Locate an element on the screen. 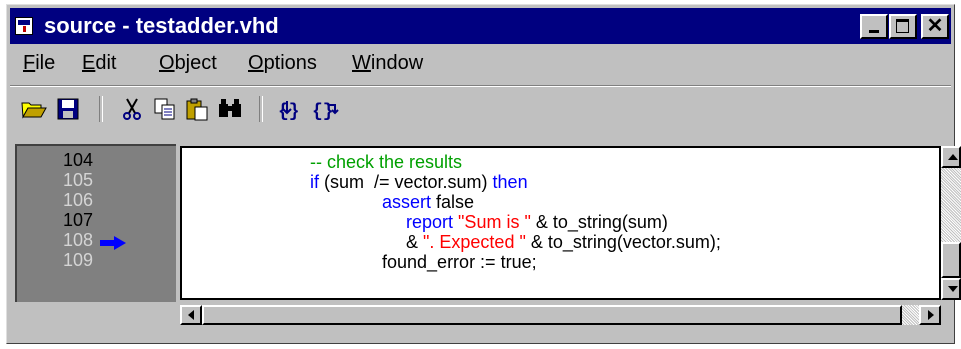  arrow-right-icon is located at coordinates (113, 243).